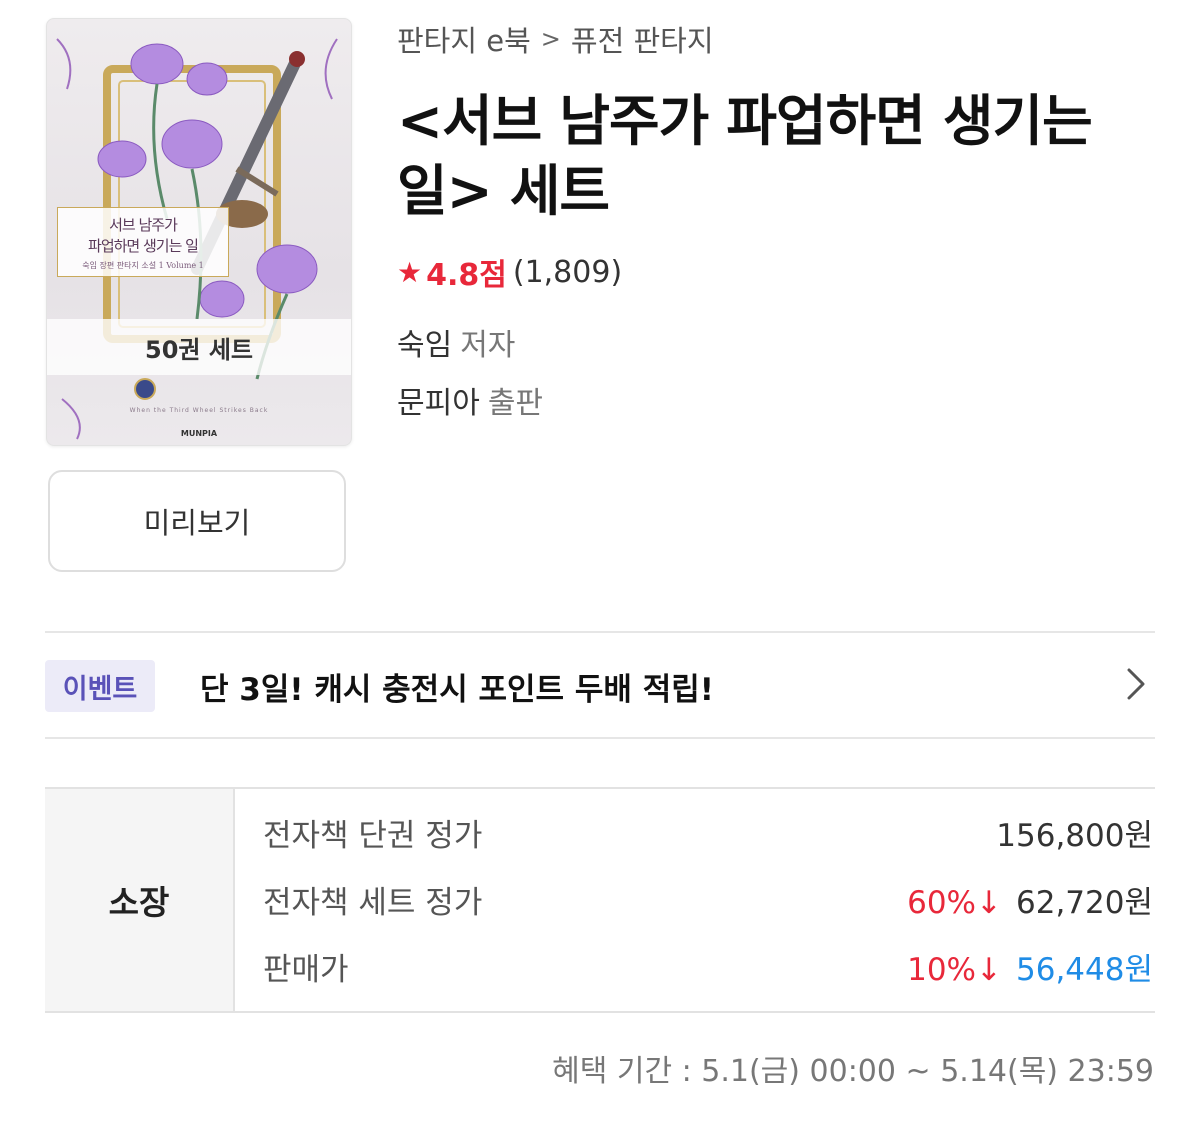 The height and width of the screenshot is (1127, 1200). I want to click on author-role: 저자, so click(488, 345).